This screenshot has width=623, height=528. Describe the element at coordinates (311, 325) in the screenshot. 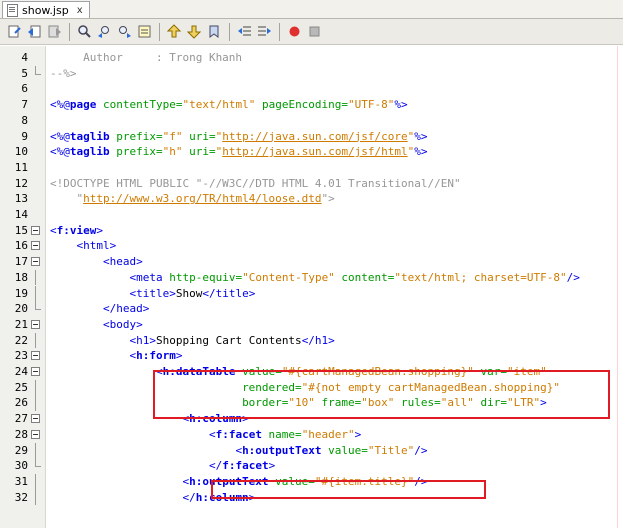

I see `code-line: 21 <body>` at that location.